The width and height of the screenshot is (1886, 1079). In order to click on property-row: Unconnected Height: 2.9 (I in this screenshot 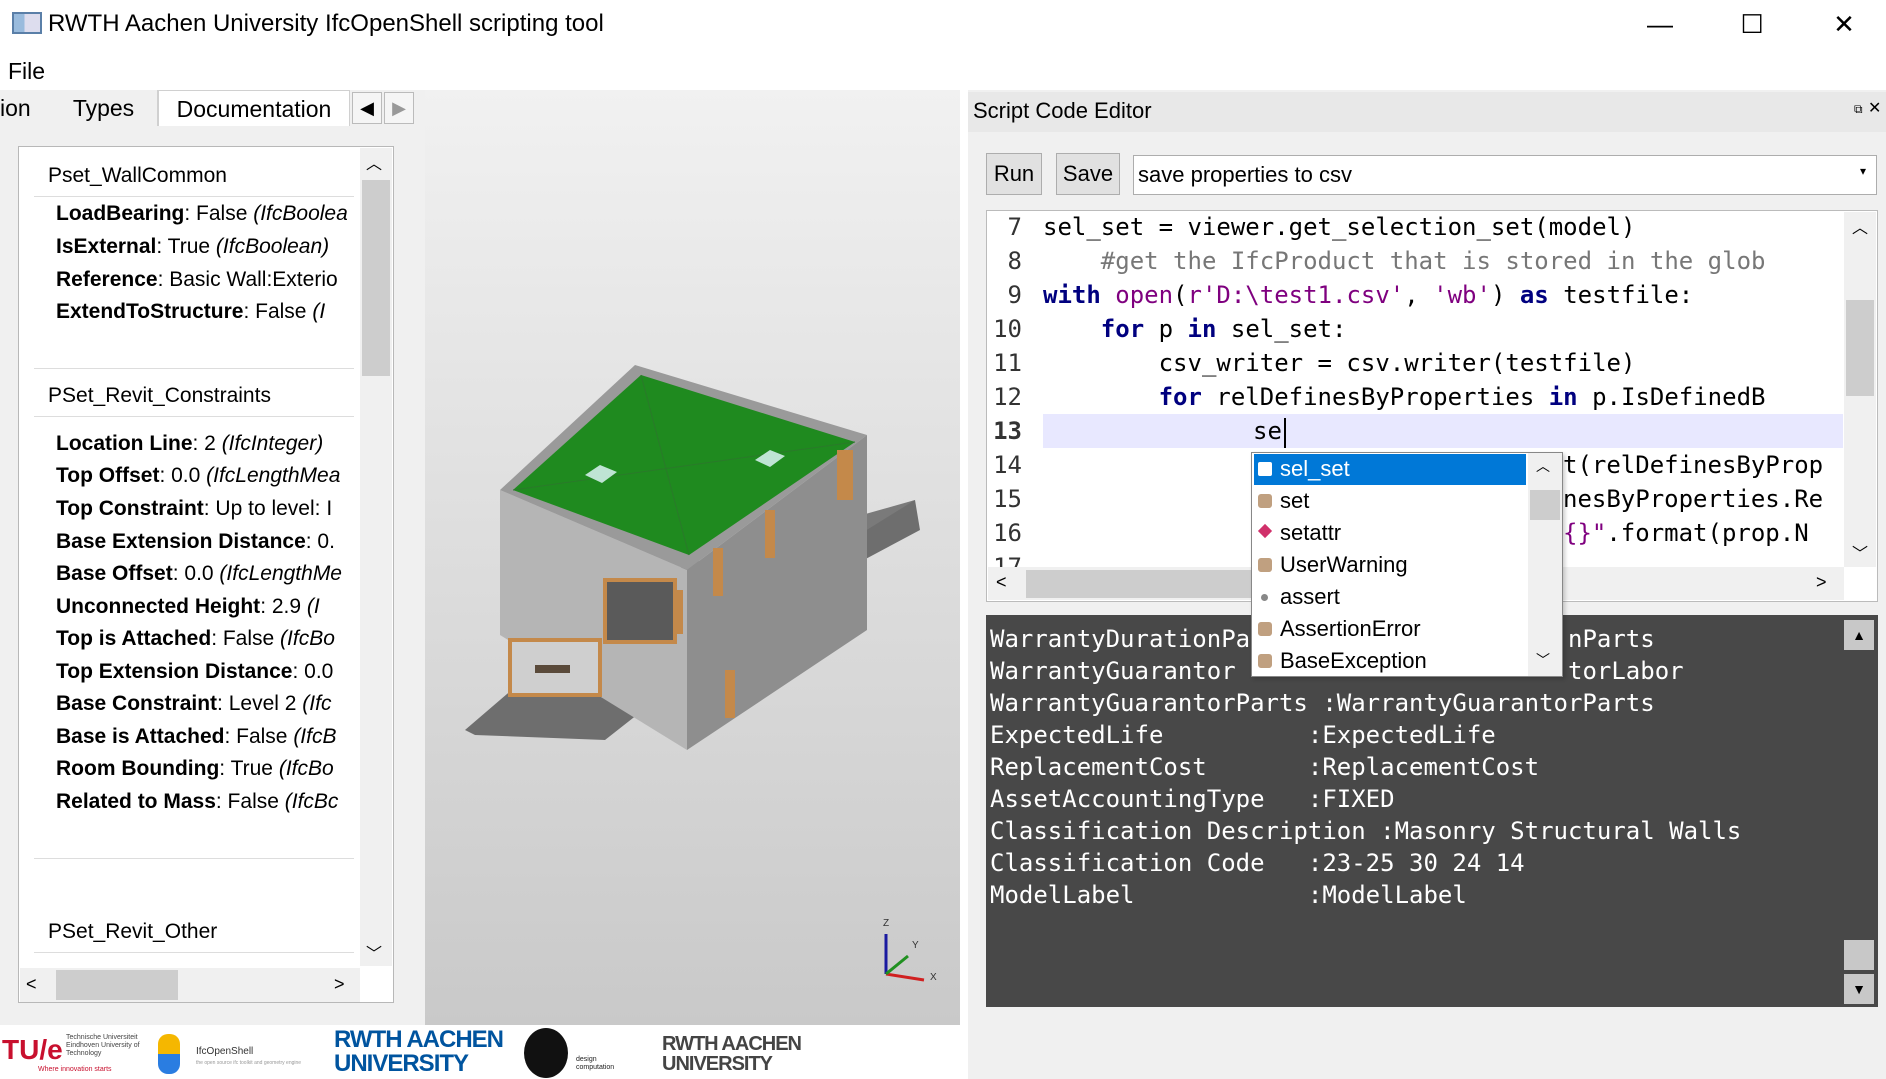, I will do `click(188, 606)`.